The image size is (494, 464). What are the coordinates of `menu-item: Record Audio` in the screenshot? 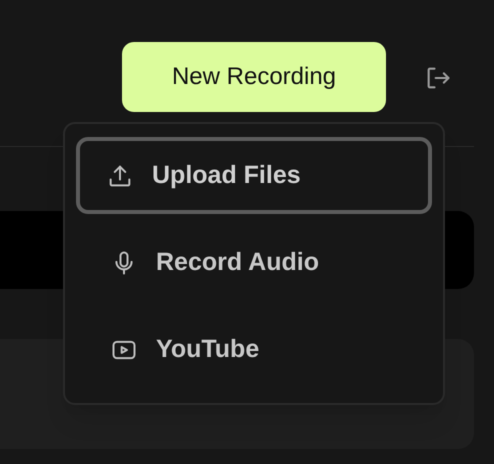 It's located at (254, 262).